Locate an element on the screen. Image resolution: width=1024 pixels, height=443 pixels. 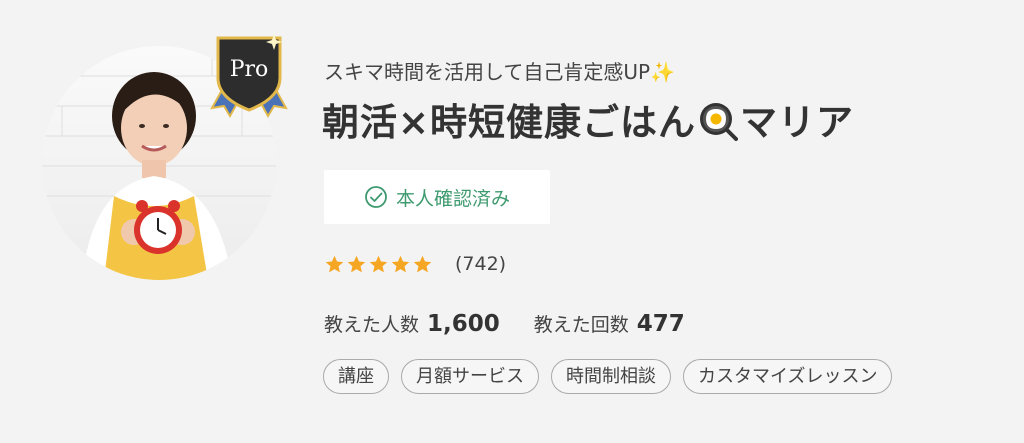
check-circle-icon is located at coordinates (376, 197).